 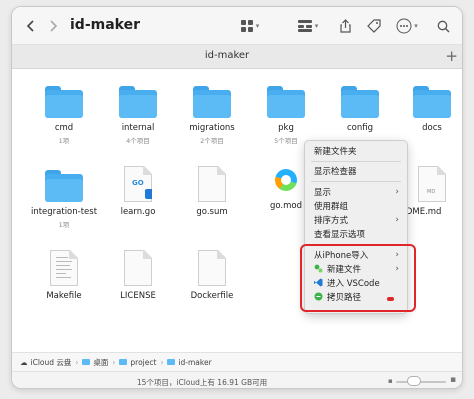 What do you see at coordinates (421, 212) in the screenshot?
I see `file-name: ADME.md` at bounding box center [421, 212].